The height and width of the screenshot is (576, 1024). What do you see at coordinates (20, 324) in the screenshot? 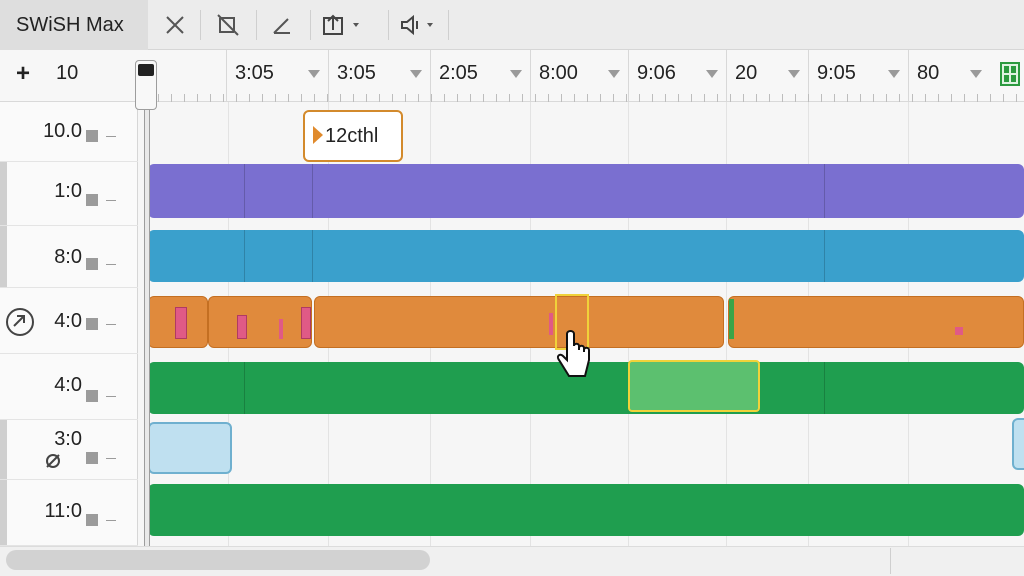
I see `link-icon` at bounding box center [20, 324].